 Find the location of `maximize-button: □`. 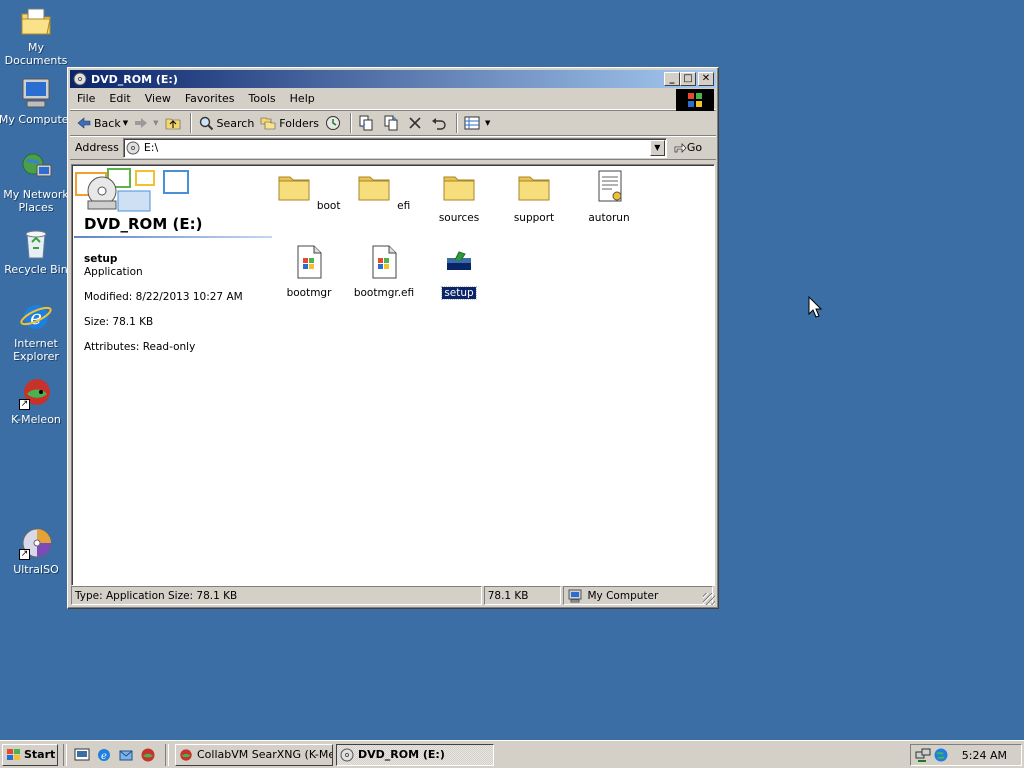

maximize-button: □ is located at coordinates (688, 79).